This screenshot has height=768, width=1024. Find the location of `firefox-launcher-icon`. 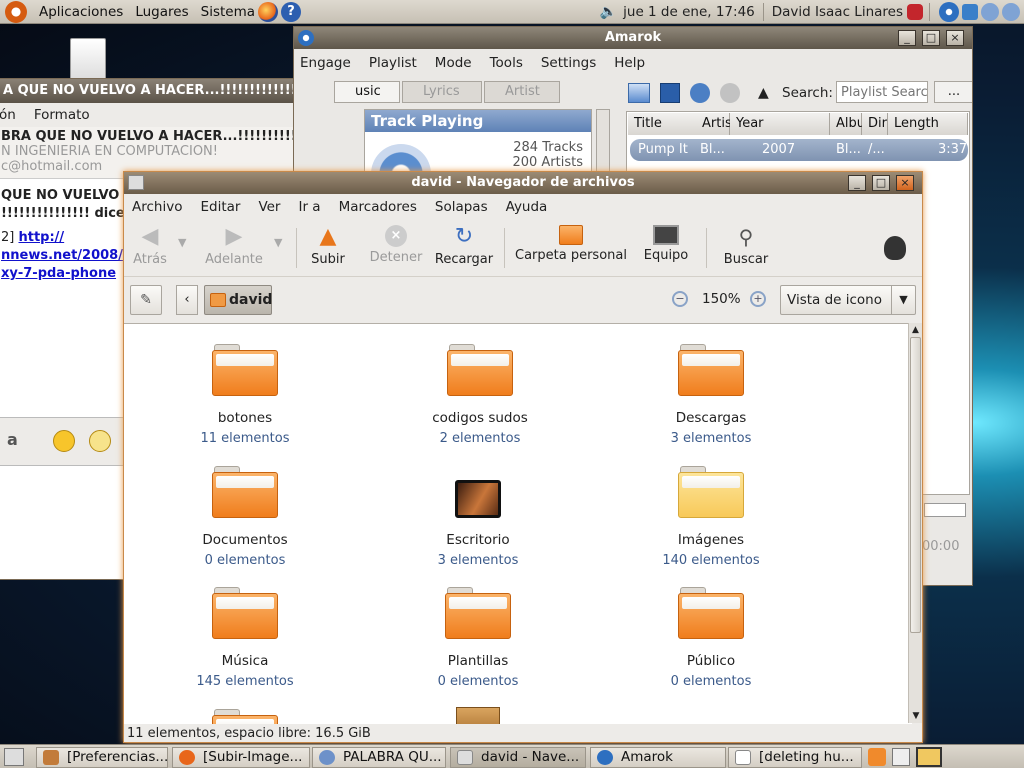

firefox-launcher-icon is located at coordinates (268, 11).